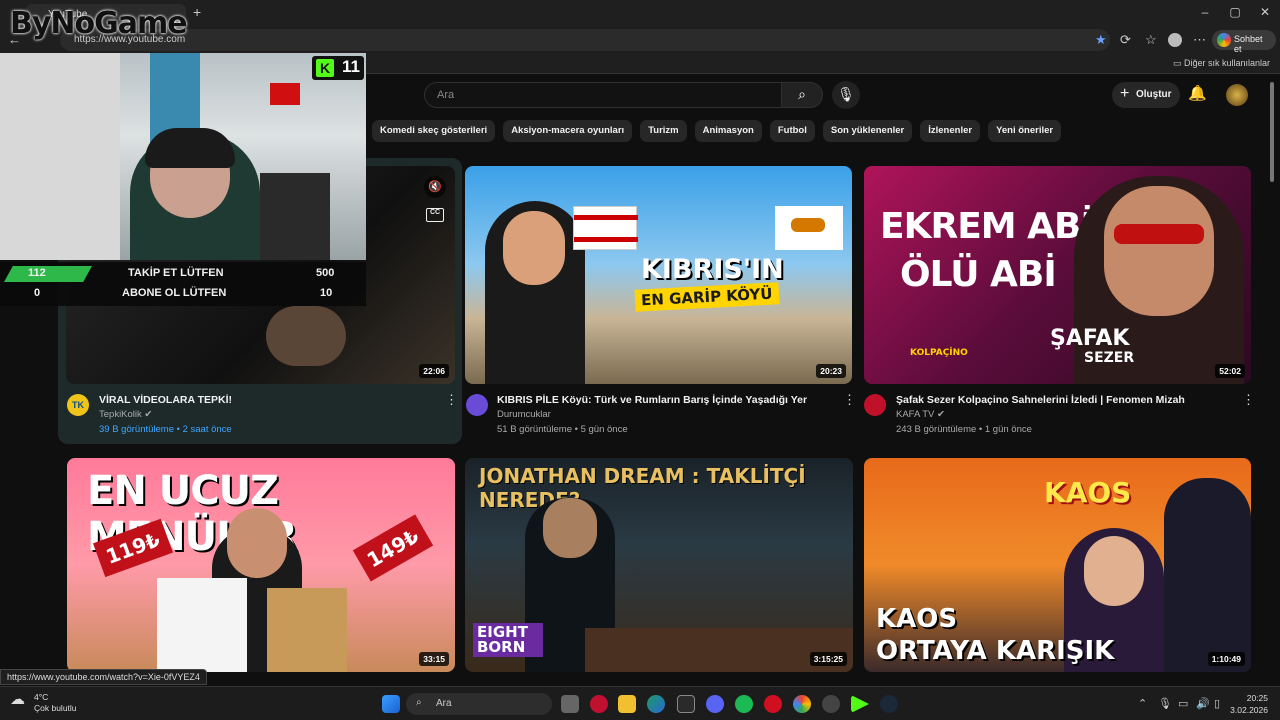 The width and height of the screenshot is (1280, 720). What do you see at coordinates (78, 405) in the screenshot?
I see `channel-avatar: TK` at bounding box center [78, 405].